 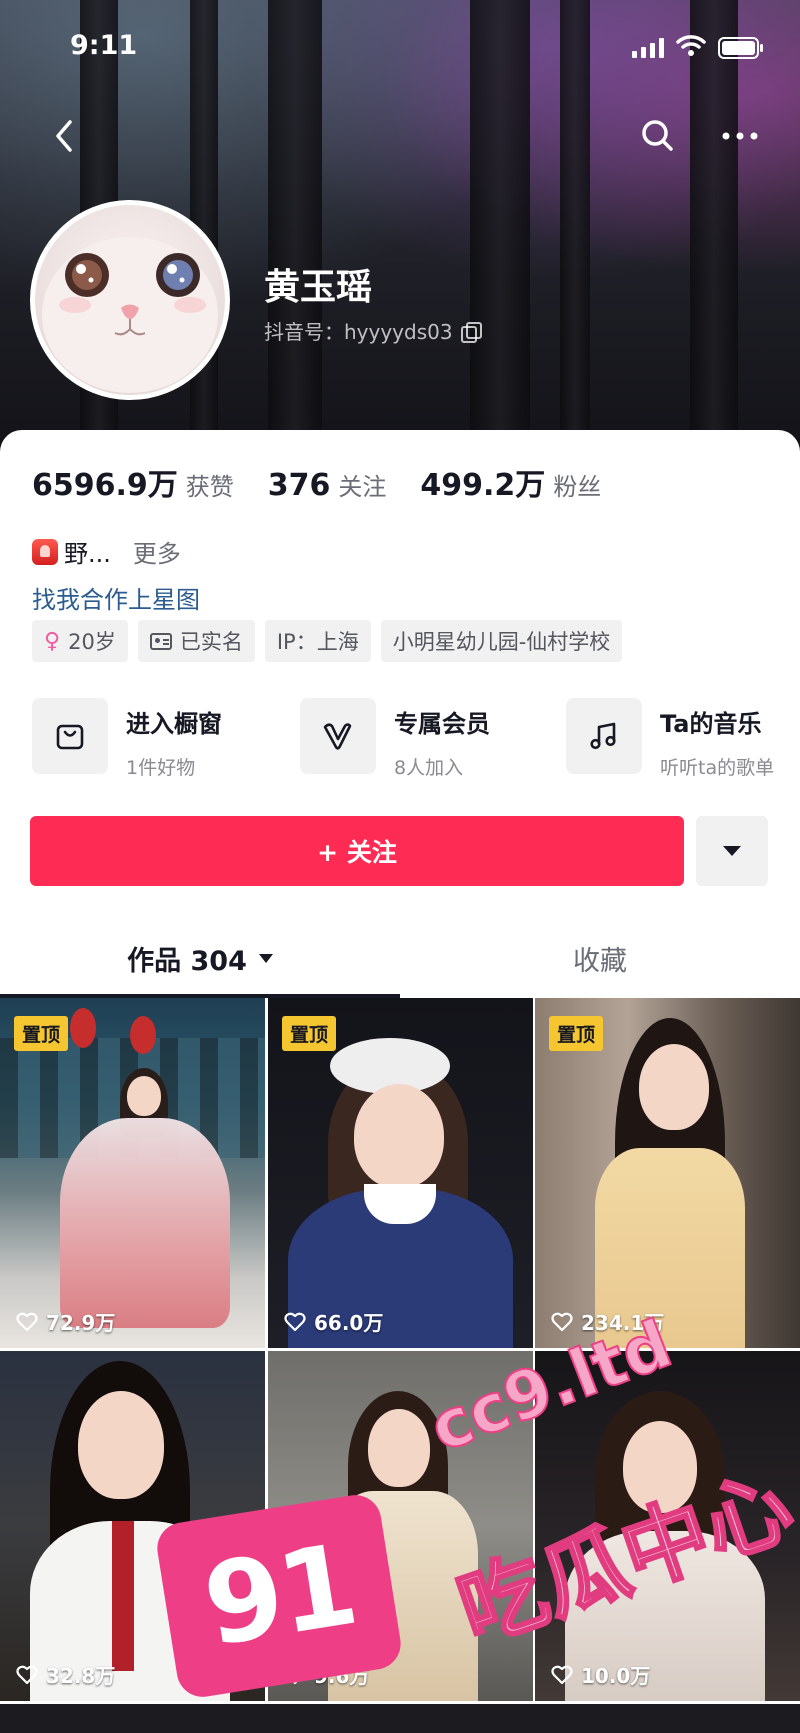 I want to click on profile-services: 进入橱窗 1件好物 专属会员 8人加入 Ta的音乐 听听ta的歌单, so click(x=416, y=740).